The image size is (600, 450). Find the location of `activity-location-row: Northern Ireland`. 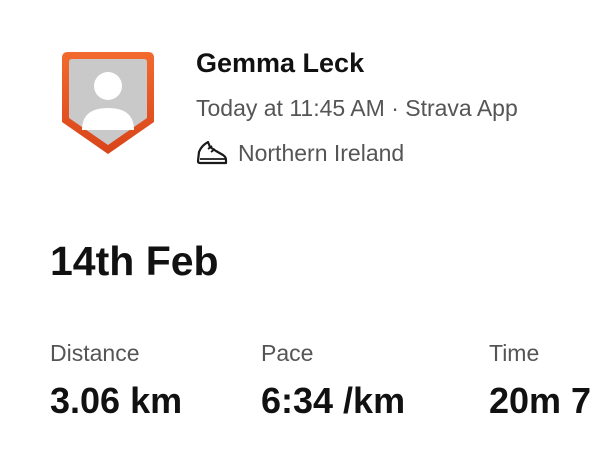

activity-location-row: Northern Ireland is located at coordinates (300, 153).